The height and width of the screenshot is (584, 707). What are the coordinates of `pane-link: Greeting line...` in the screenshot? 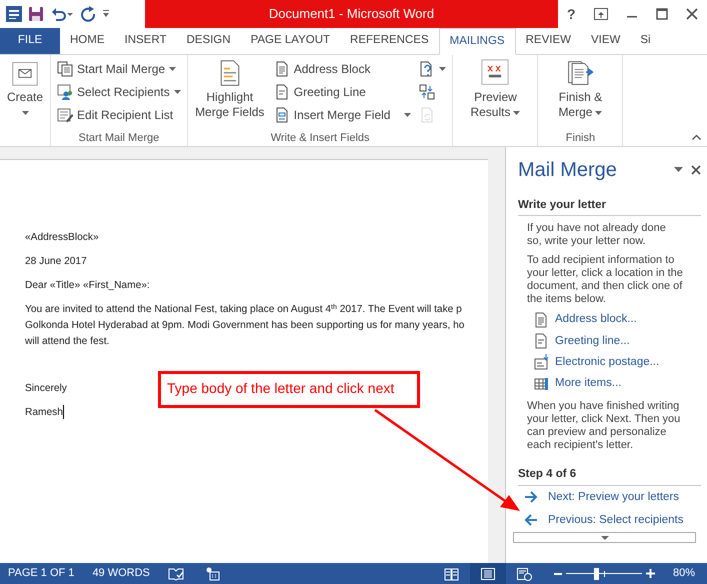 It's located at (582, 341).